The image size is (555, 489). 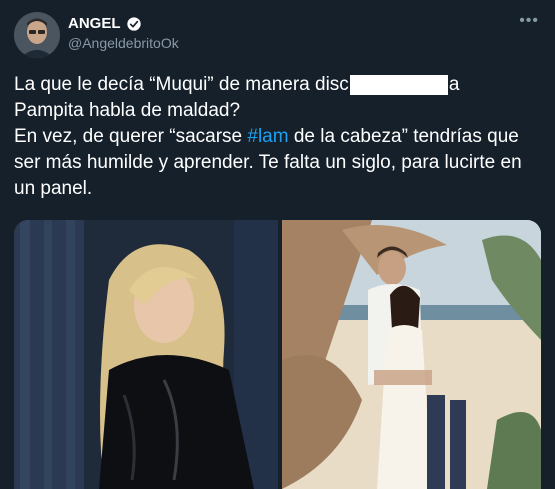 What do you see at coordinates (131, 136) in the screenshot?
I see `tweet-text-line3-start: En vez, de querer “sacarse` at bounding box center [131, 136].